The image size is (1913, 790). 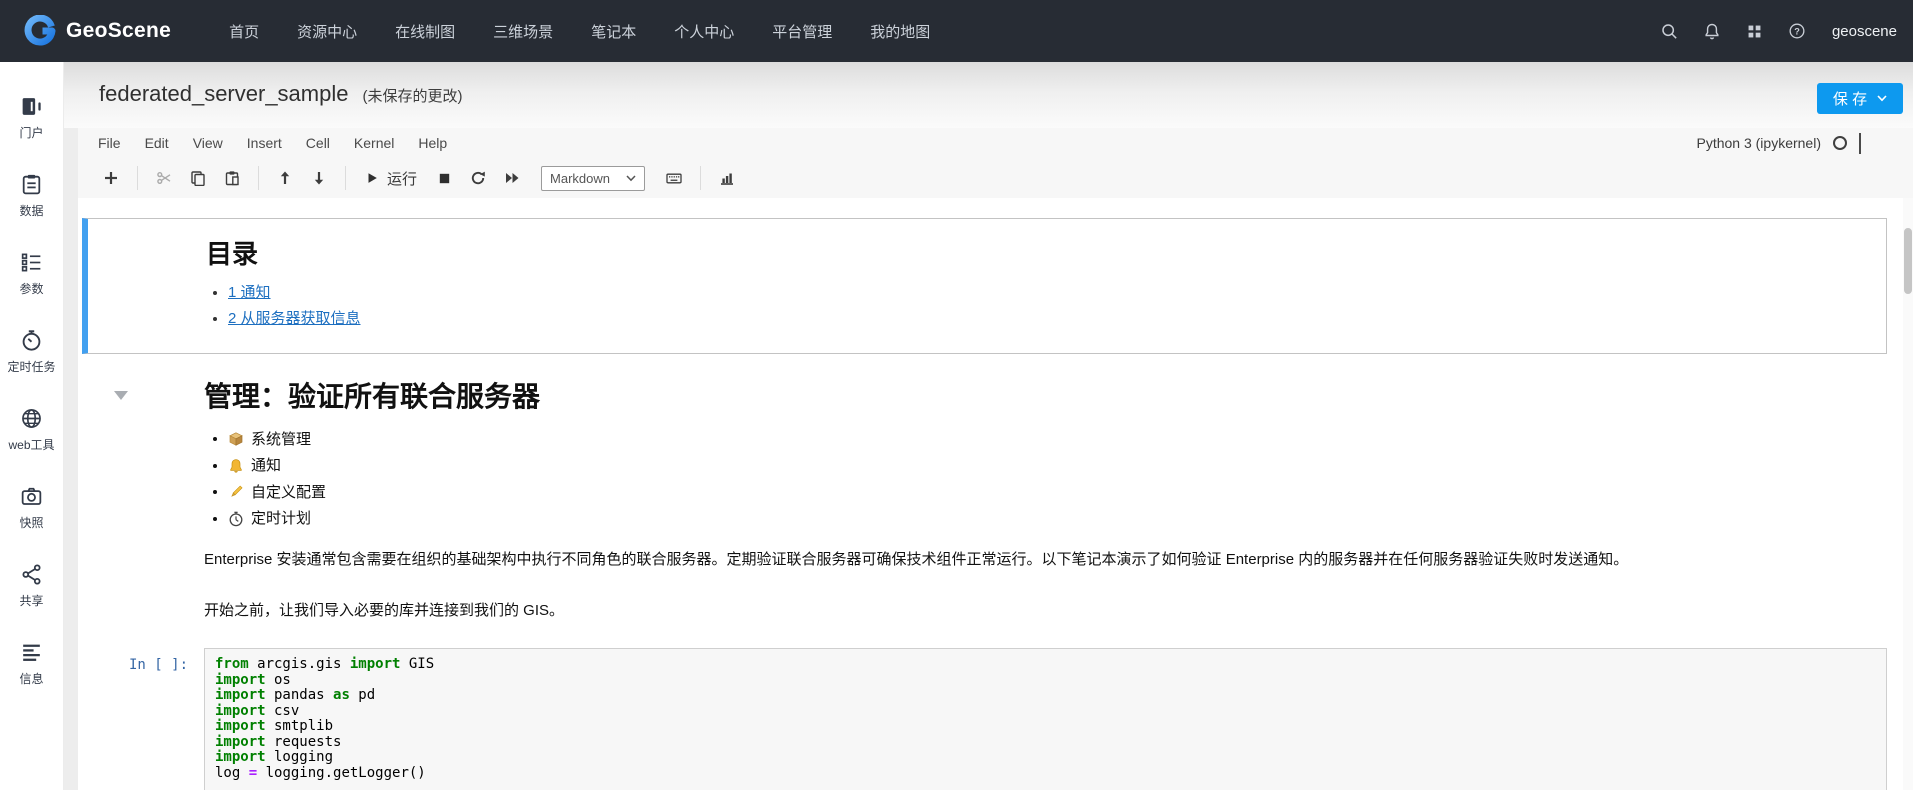 I want to click on nav-item-personal-center: 个人中心, so click(x=704, y=31).